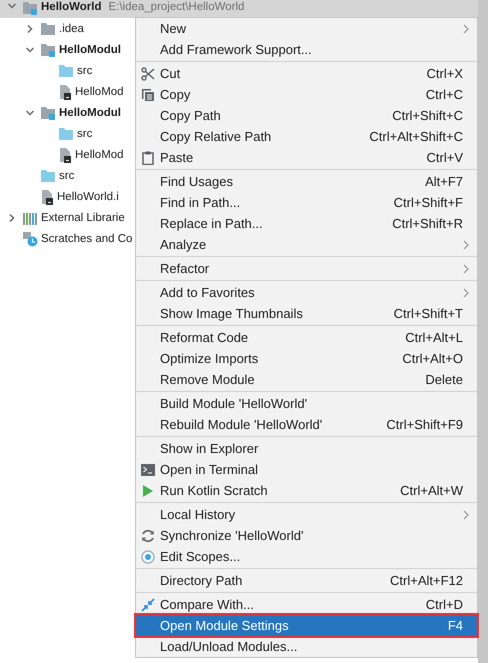  I want to click on tree-item-label: External Librarie, so click(83, 218).